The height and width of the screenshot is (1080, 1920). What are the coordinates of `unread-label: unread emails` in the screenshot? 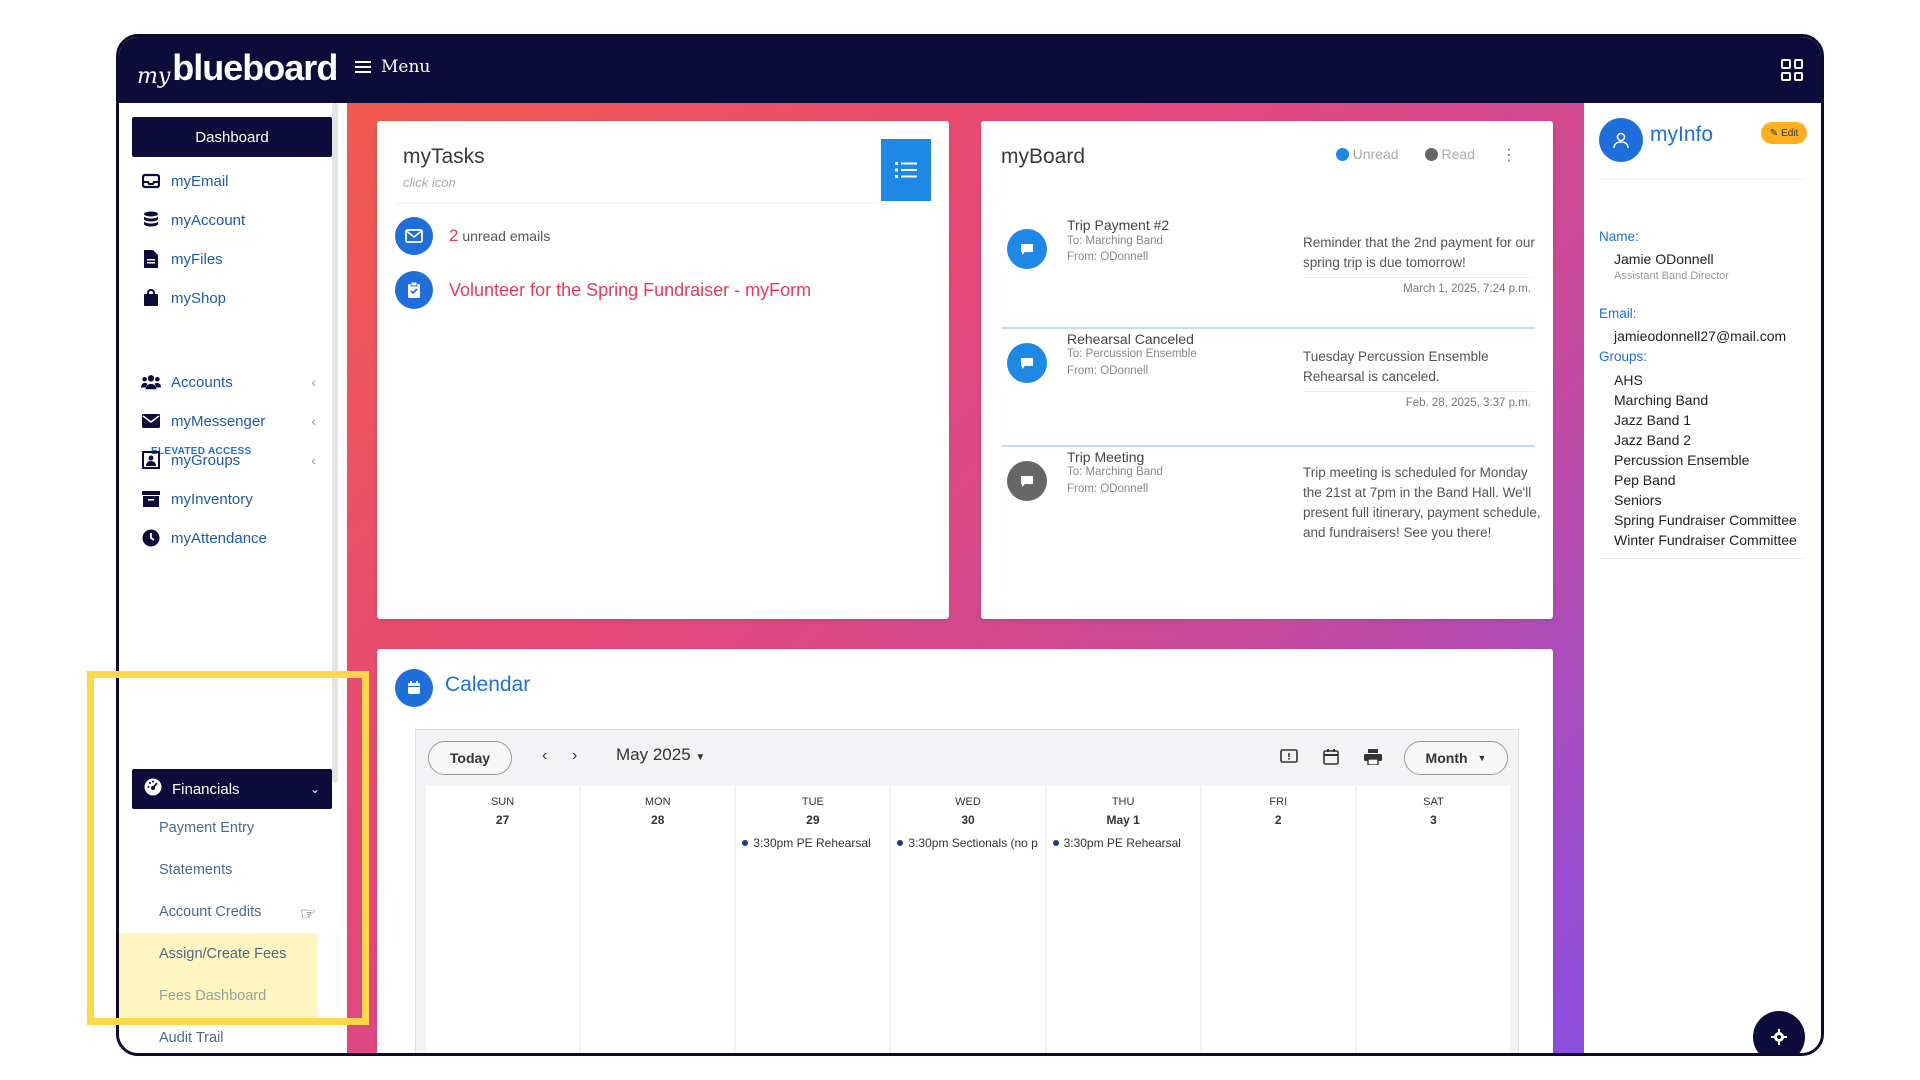 It's located at (506, 236).